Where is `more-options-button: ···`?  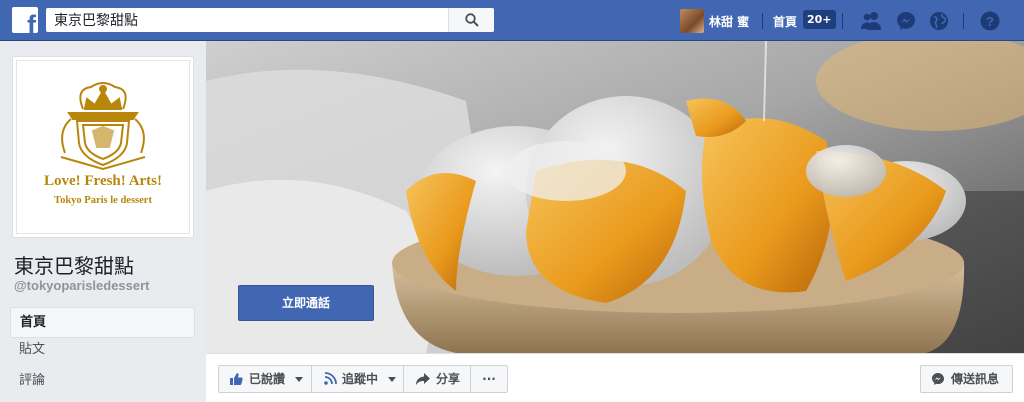 more-options-button: ··· is located at coordinates (489, 379).